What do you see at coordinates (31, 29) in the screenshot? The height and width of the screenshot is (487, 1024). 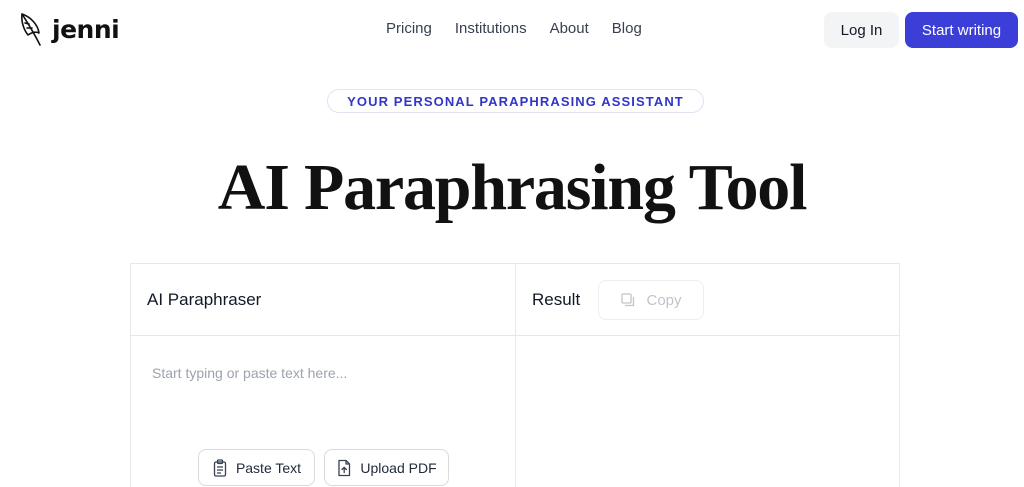 I see `quill-icon` at bounding box center [31, 29].